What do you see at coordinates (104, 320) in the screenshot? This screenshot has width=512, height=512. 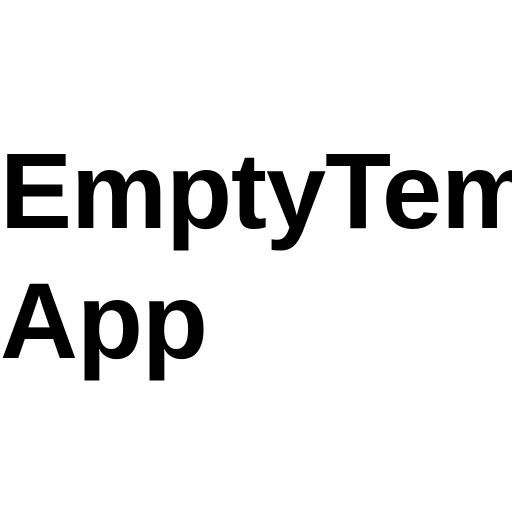 I see `app-name-line-2: App` at bounding box center [104, 320].